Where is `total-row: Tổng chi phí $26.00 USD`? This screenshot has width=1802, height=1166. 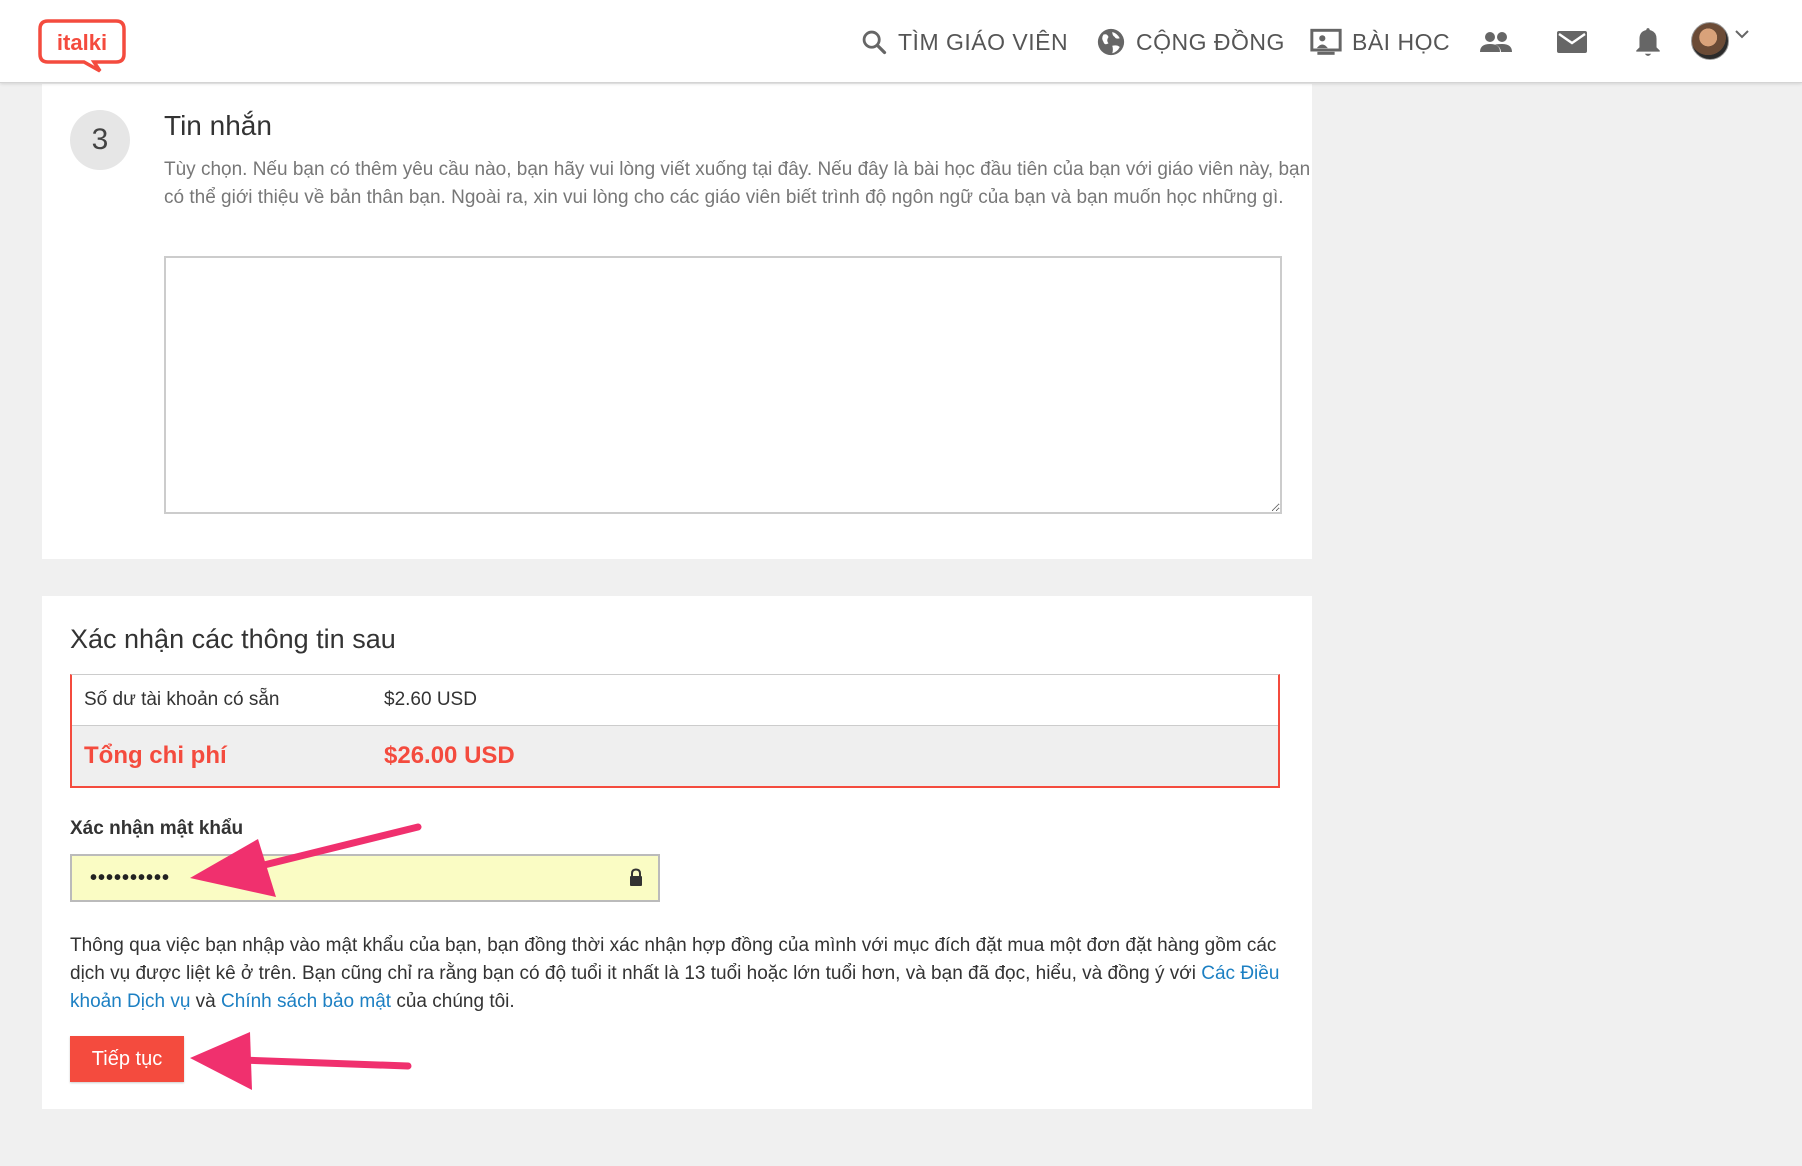 total-row: Tổng chi phí $26.00 USD is located at coordinates (675, 756).